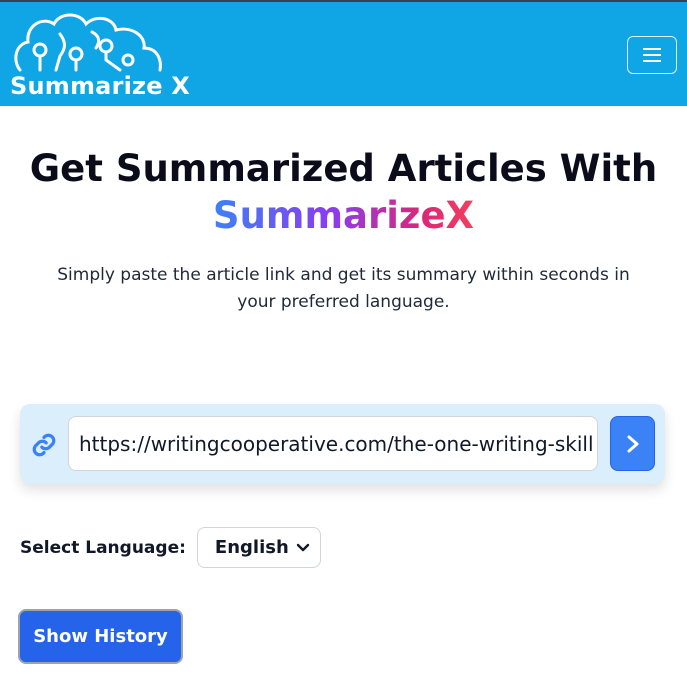  I want to click on brand-title: SummarizeX, so click(343, 216).